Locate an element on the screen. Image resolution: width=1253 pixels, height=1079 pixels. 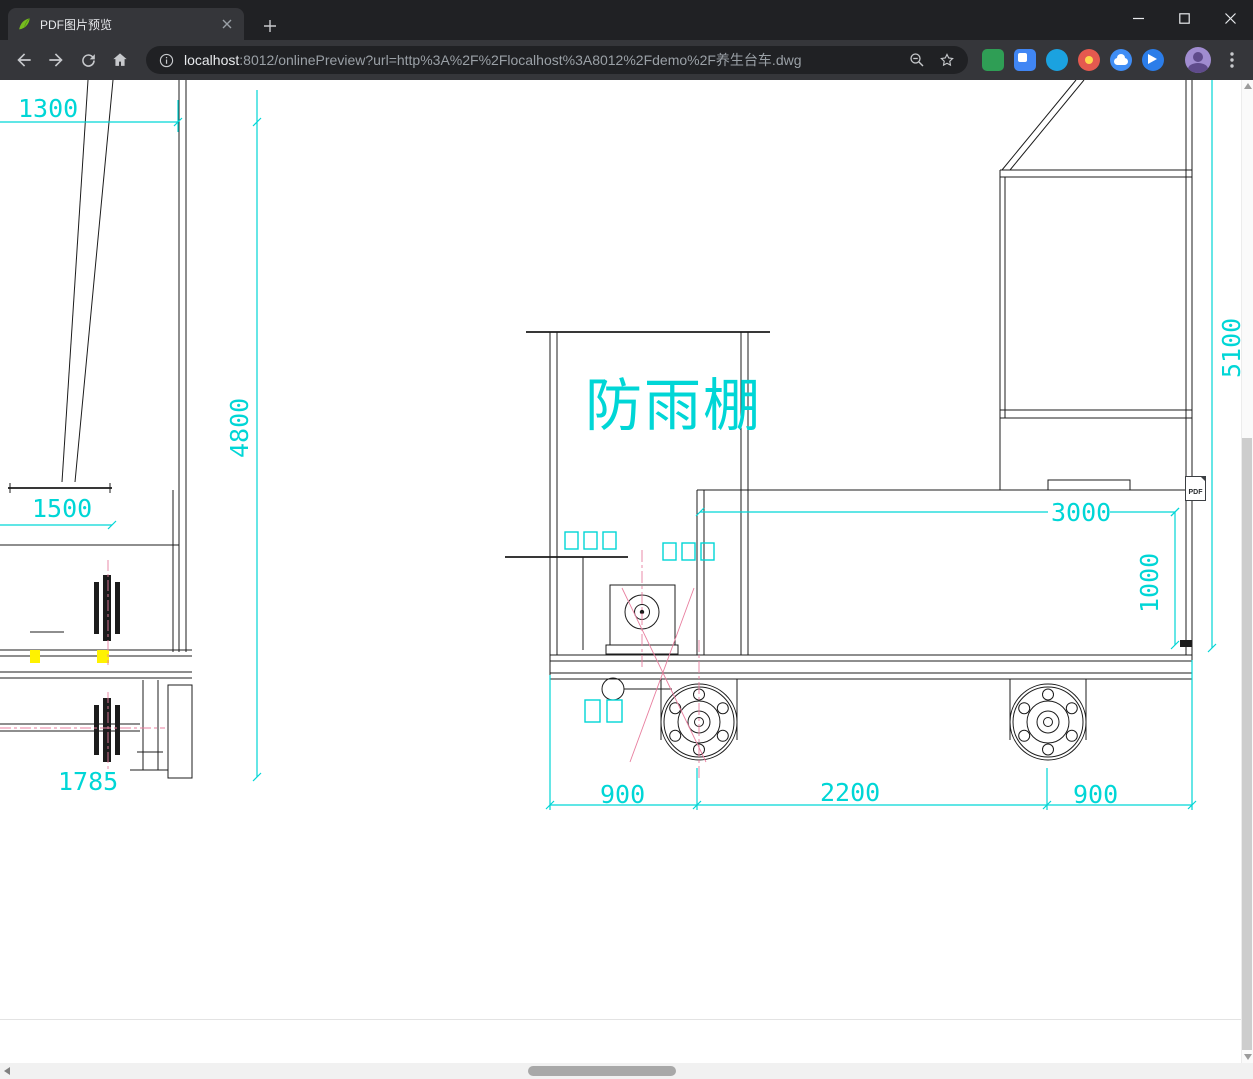
back-button is located at coordinates (24, 60).